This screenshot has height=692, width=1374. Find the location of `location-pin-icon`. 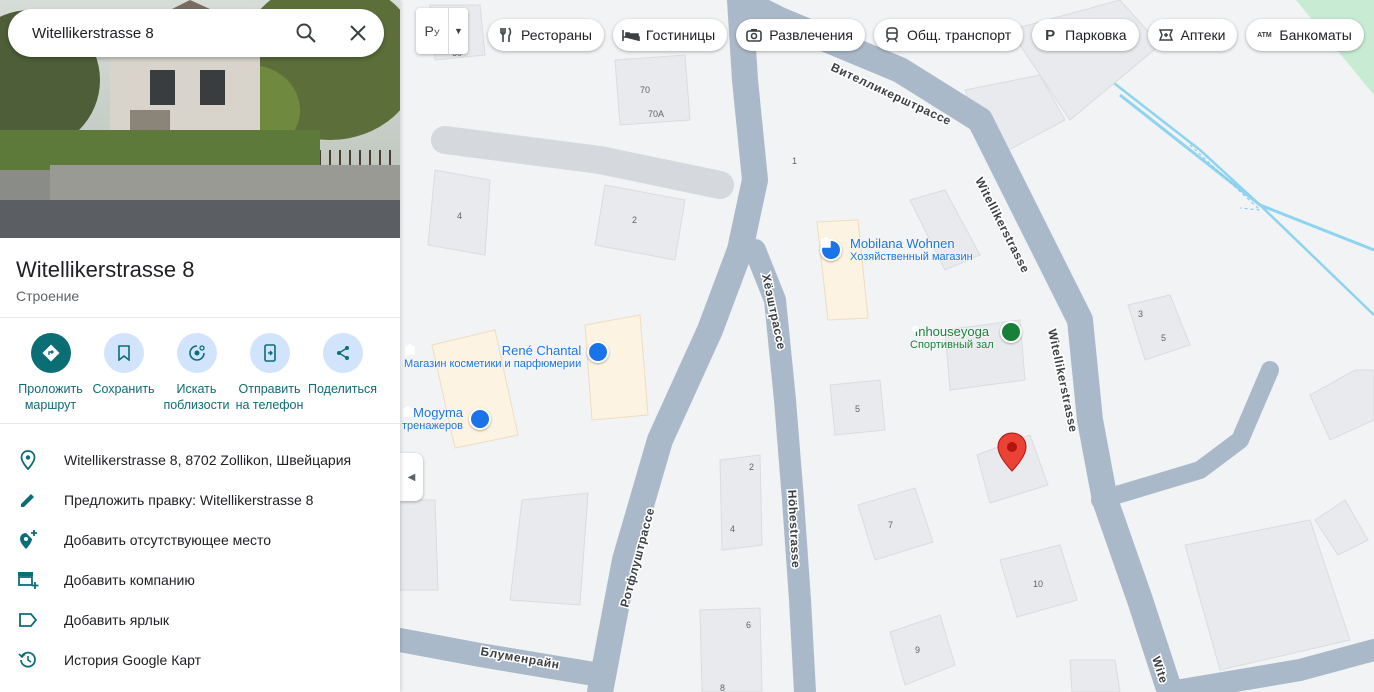

location-pin-icon is located at coordinates (28, 460).